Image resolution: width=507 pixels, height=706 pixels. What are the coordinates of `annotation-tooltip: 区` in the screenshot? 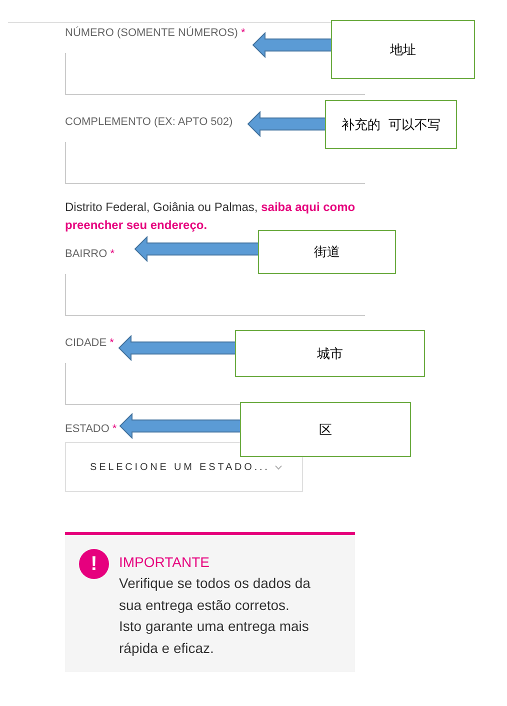 It's located at (325, 429).